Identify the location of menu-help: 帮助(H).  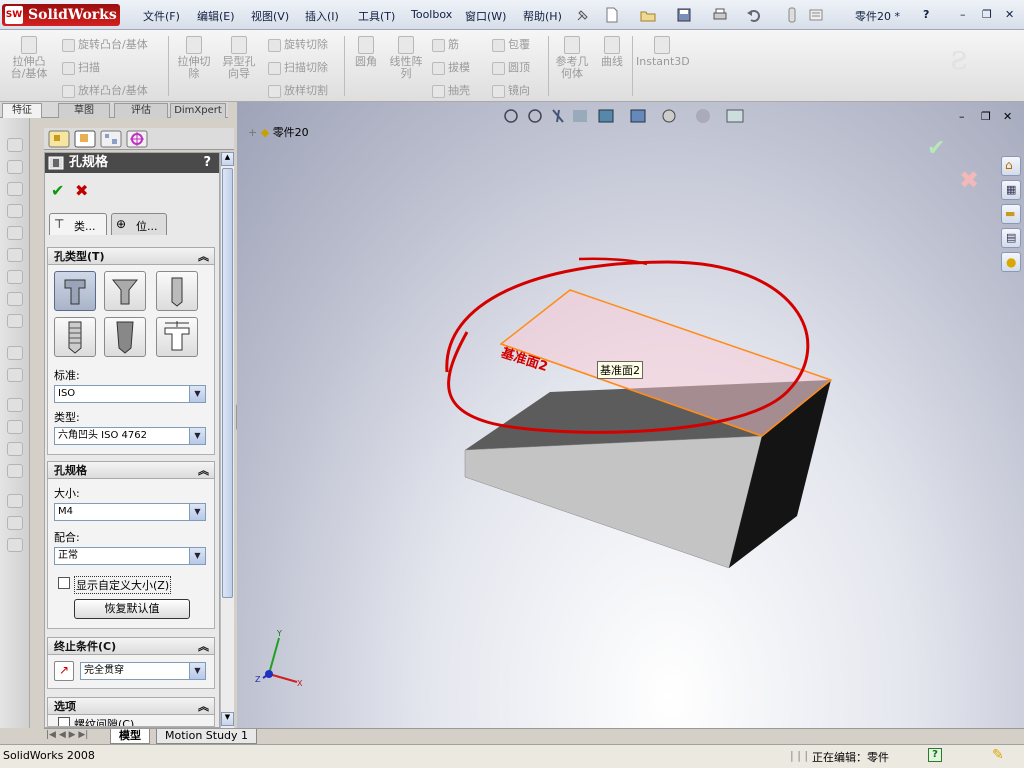
(542, 16).